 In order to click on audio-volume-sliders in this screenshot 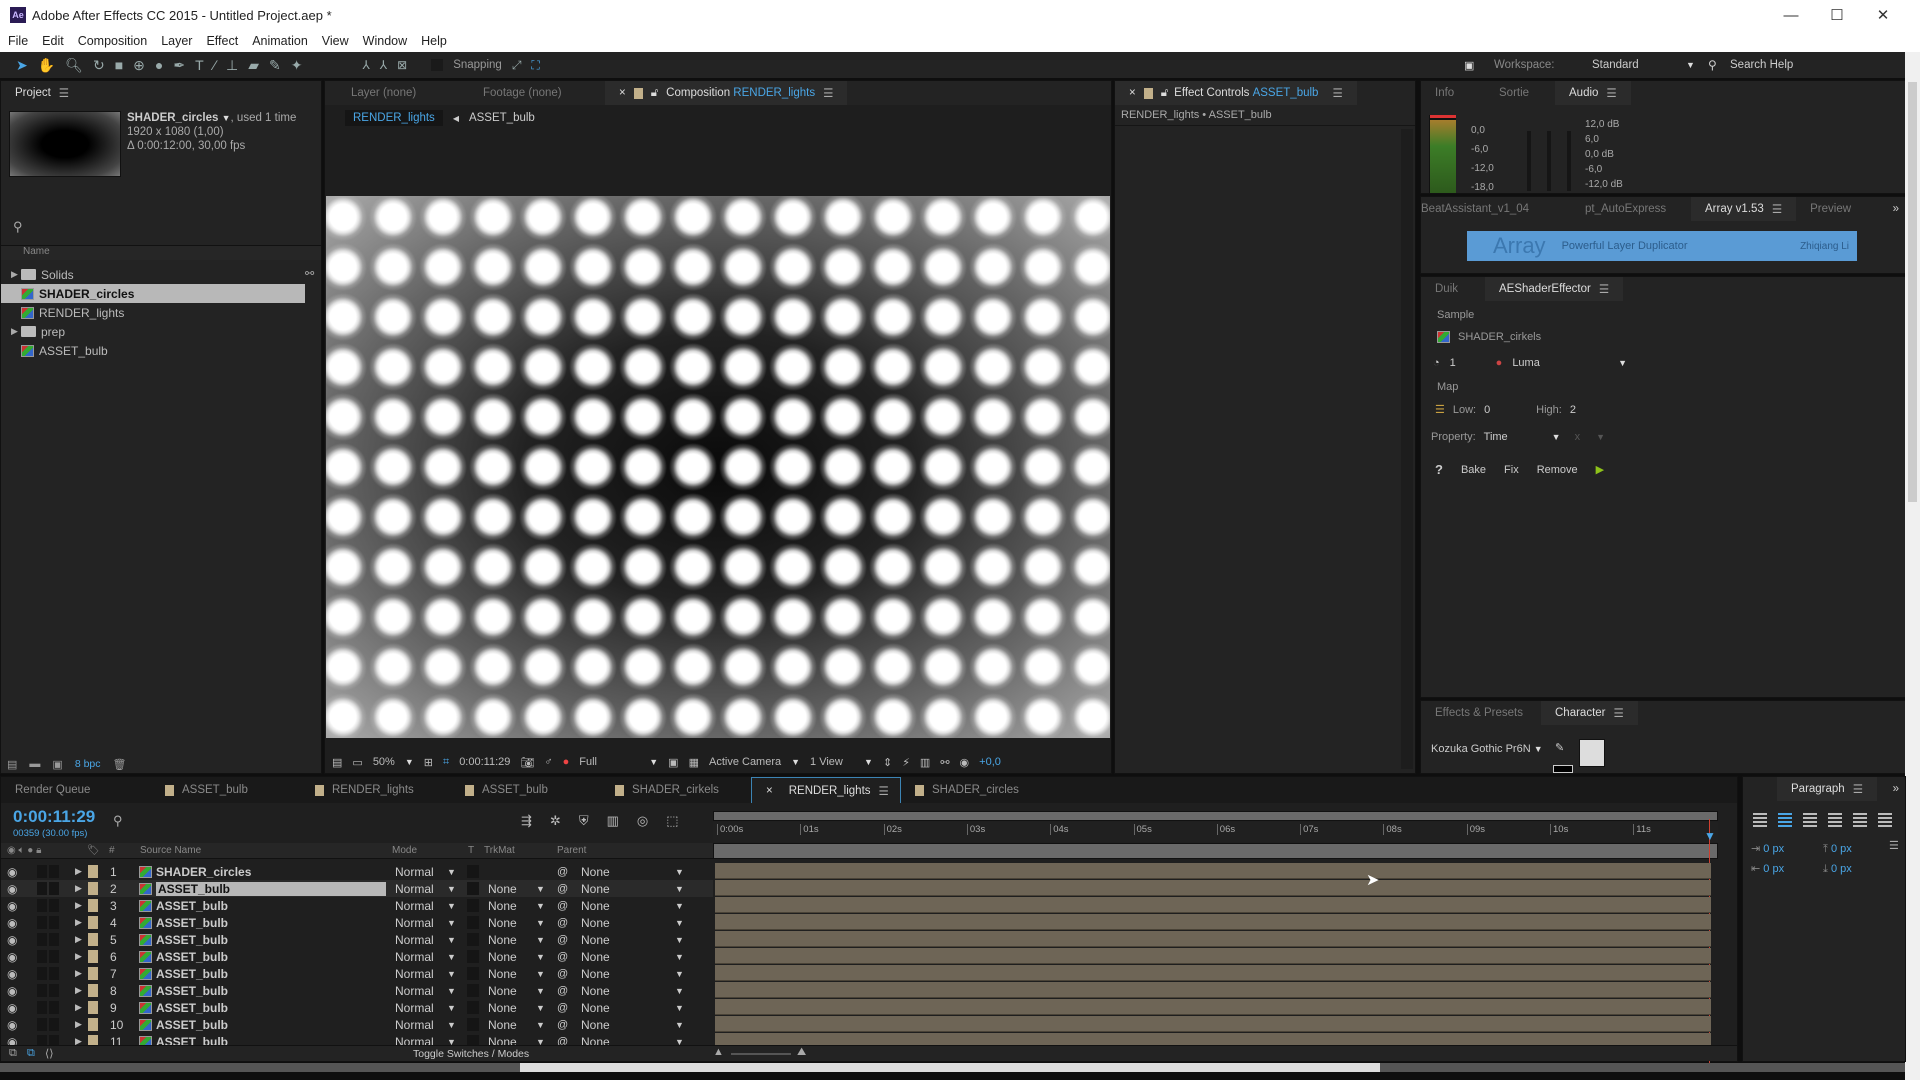, I will do `click(1551, 161)`.